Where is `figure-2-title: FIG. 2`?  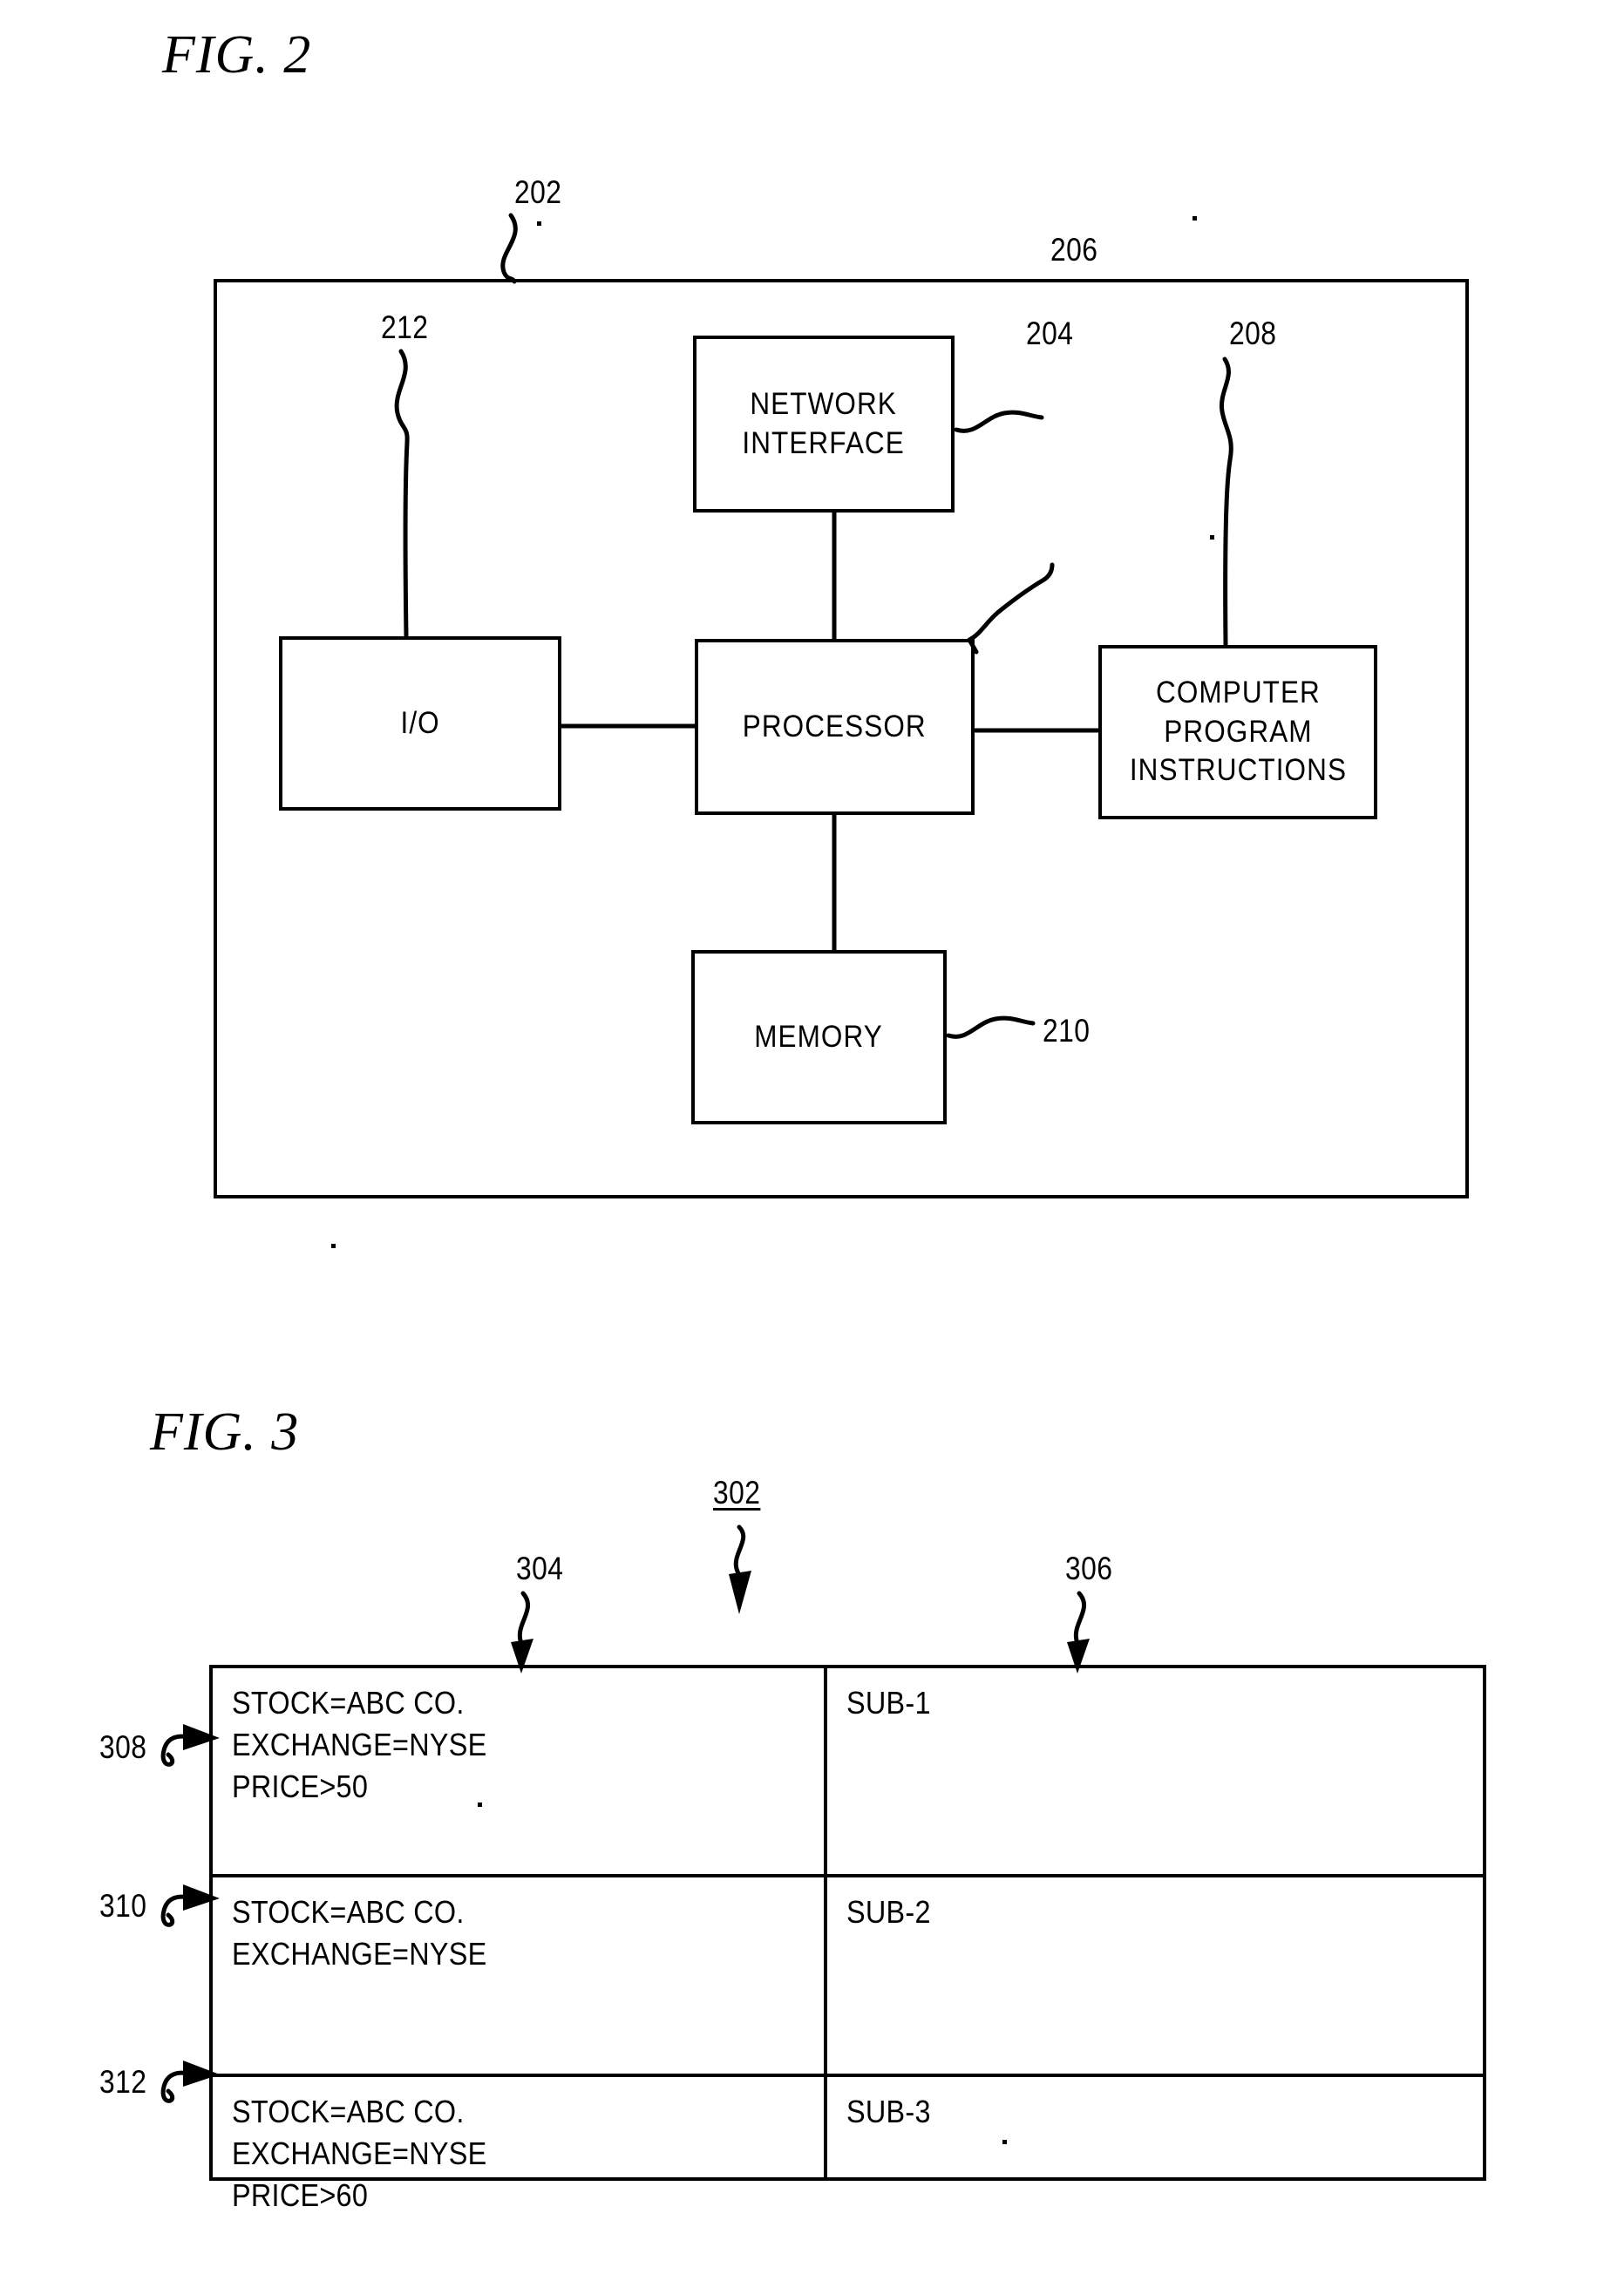
figure-2-title: FIG. 2 is located at coordinates (237, 55).